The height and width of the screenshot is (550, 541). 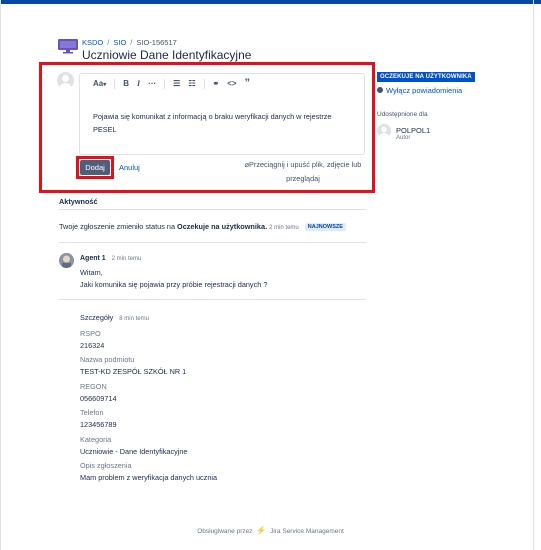 What do you see at coordinates (66, 260) in the screenshot?
I see `agent-avatar` at bounding box center [66, 260].